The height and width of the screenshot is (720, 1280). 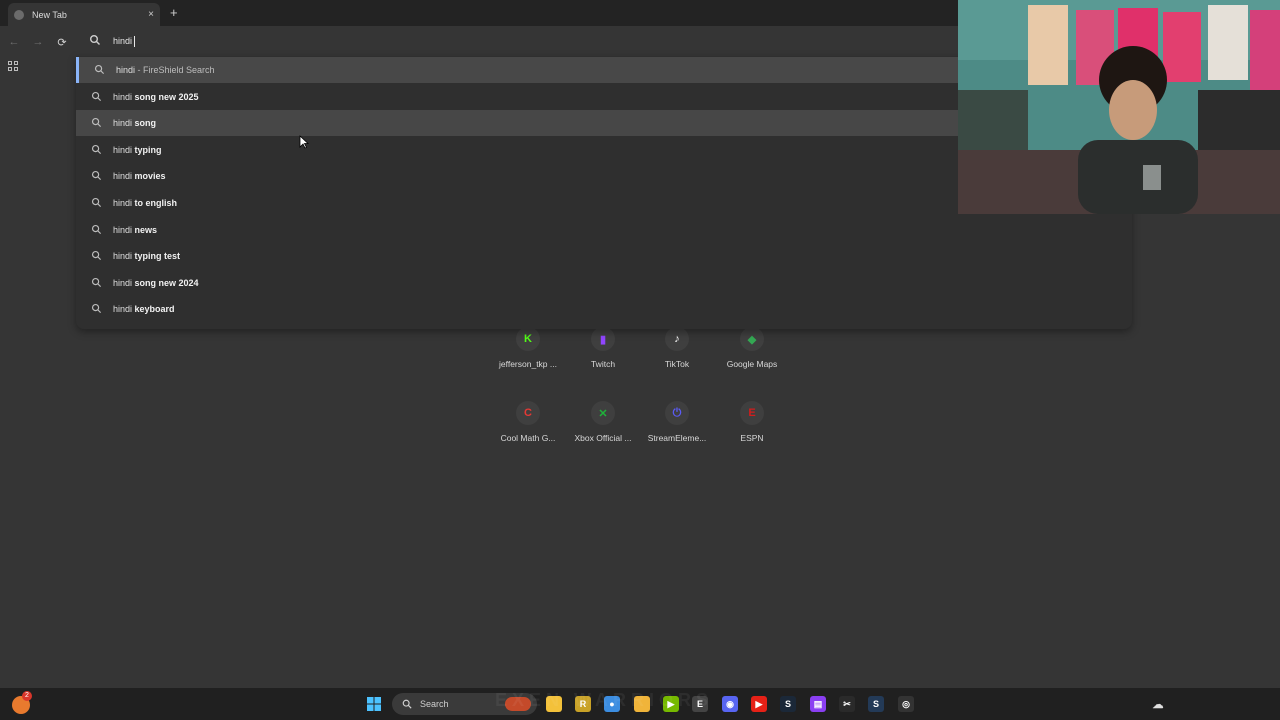 I want to click on suggestion-text: hindi typing, so click(x=137, y=150).